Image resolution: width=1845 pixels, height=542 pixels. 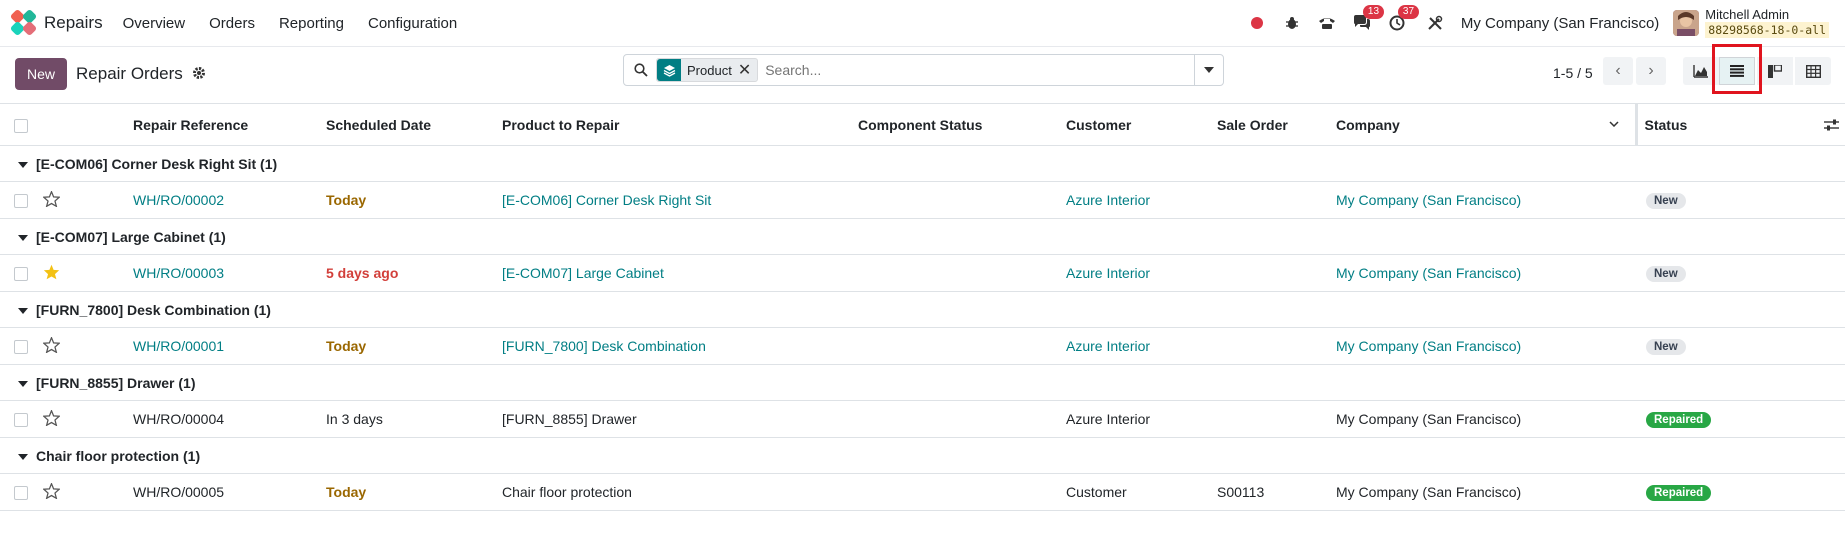 What do you see at coordinates (1740, 346) in the screenshot?
I see `cell-status: New` at bounding box center [1740, 346].